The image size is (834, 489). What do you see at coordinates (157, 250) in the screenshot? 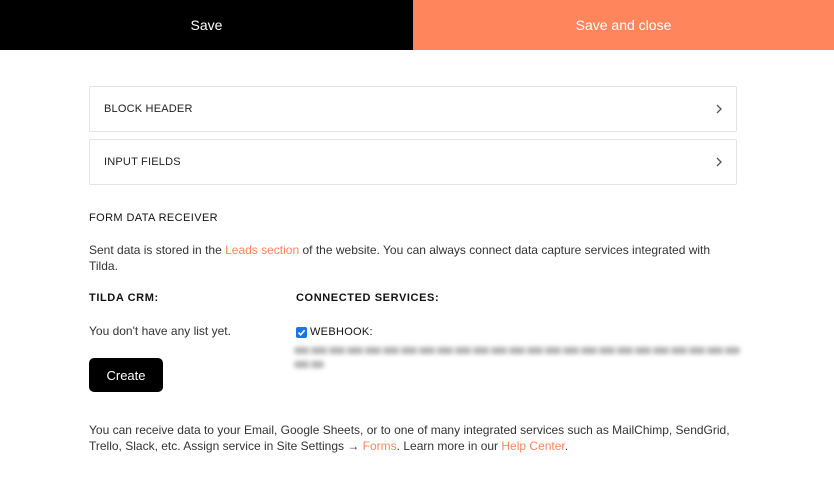
I see `desc-text-before: Sent data is stored in the` at bounding box center [157, 250].